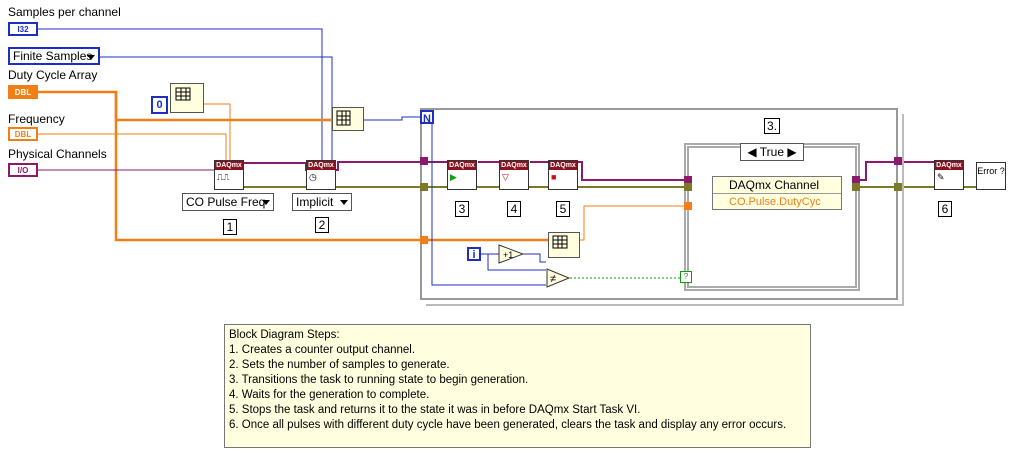 This screenshot has height=459, width=1014. I want to click on index-array-node, so click(187, 98).